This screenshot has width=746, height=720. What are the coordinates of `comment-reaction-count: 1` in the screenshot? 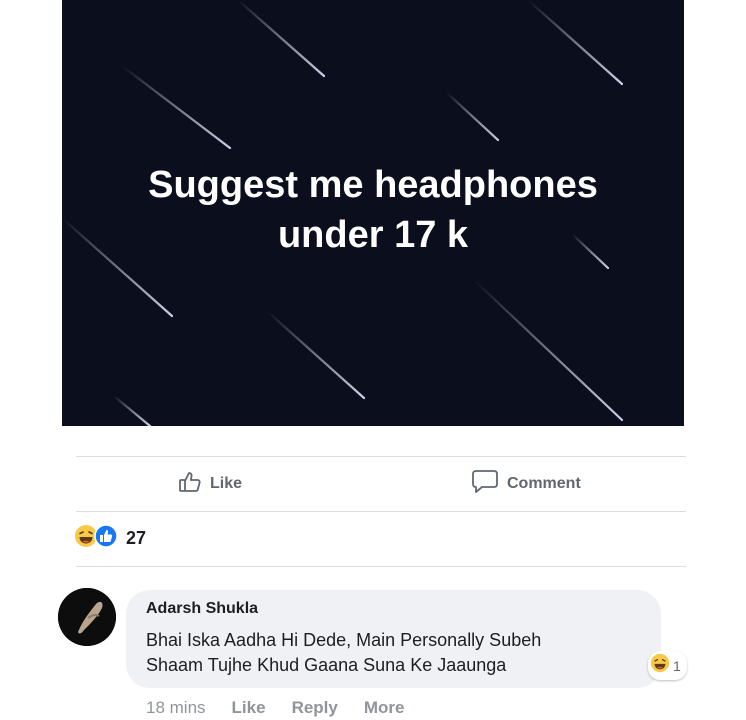 It's located at (677, 665).